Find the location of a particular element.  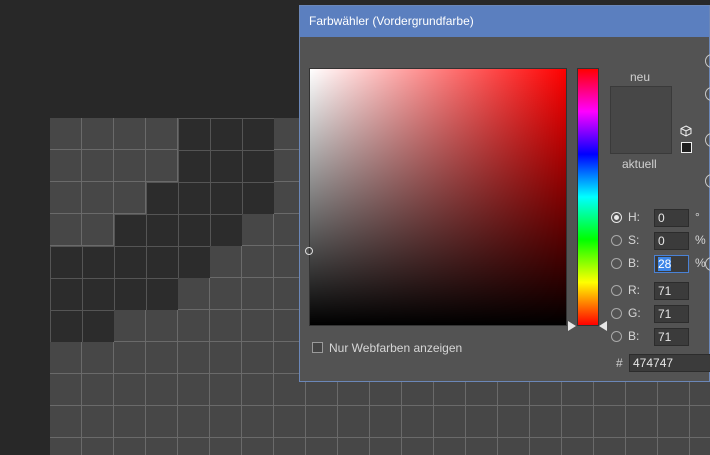

cube-icon is located at coordinates (686, 131).